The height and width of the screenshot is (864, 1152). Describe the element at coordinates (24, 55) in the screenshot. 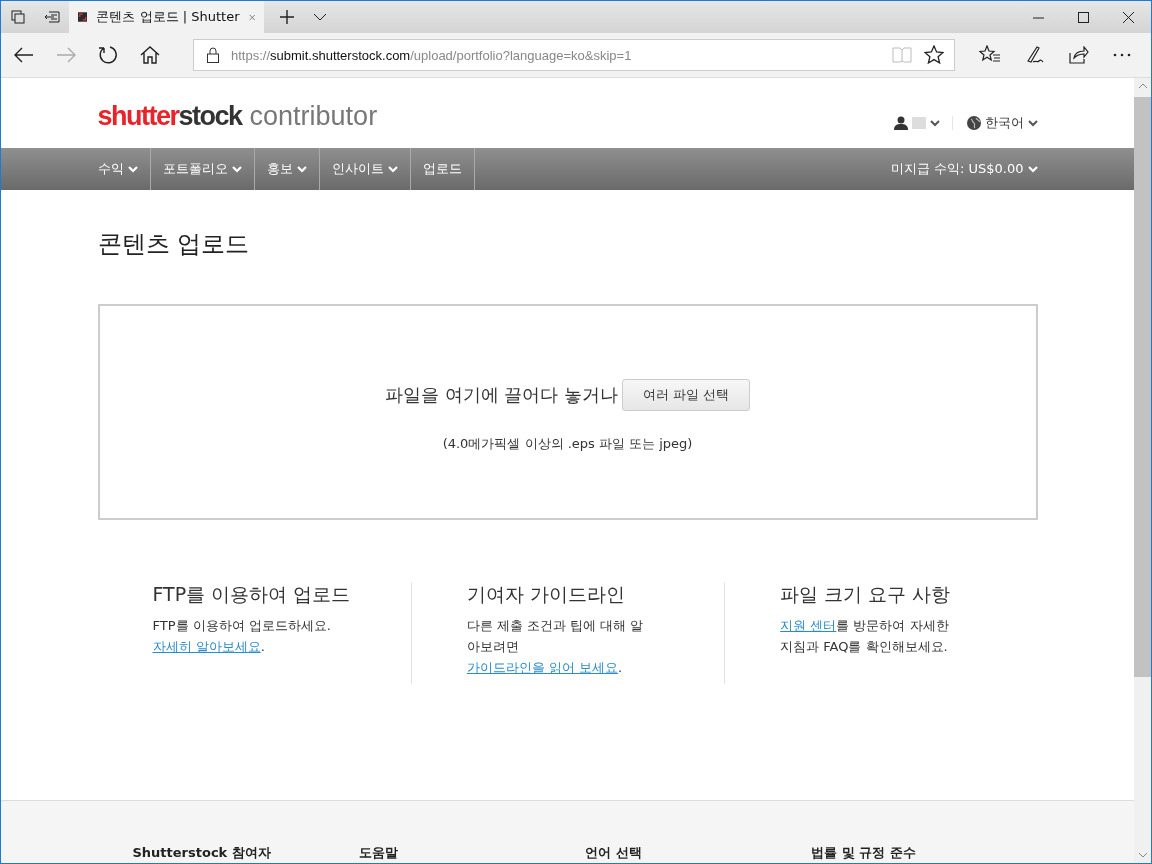

I see `back-arrow-icon` at that location.